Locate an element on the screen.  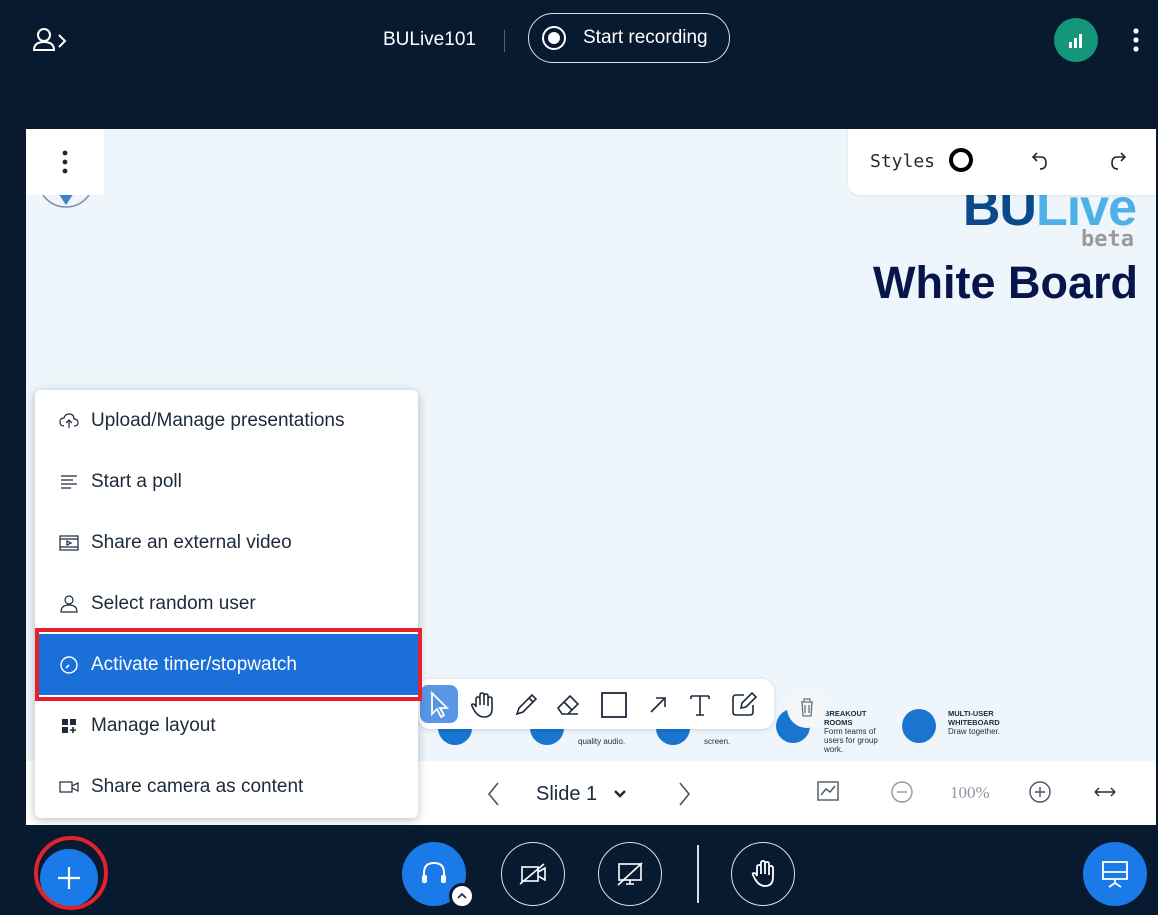
rectangle-tool-icon is located at coordinates (614, 705).